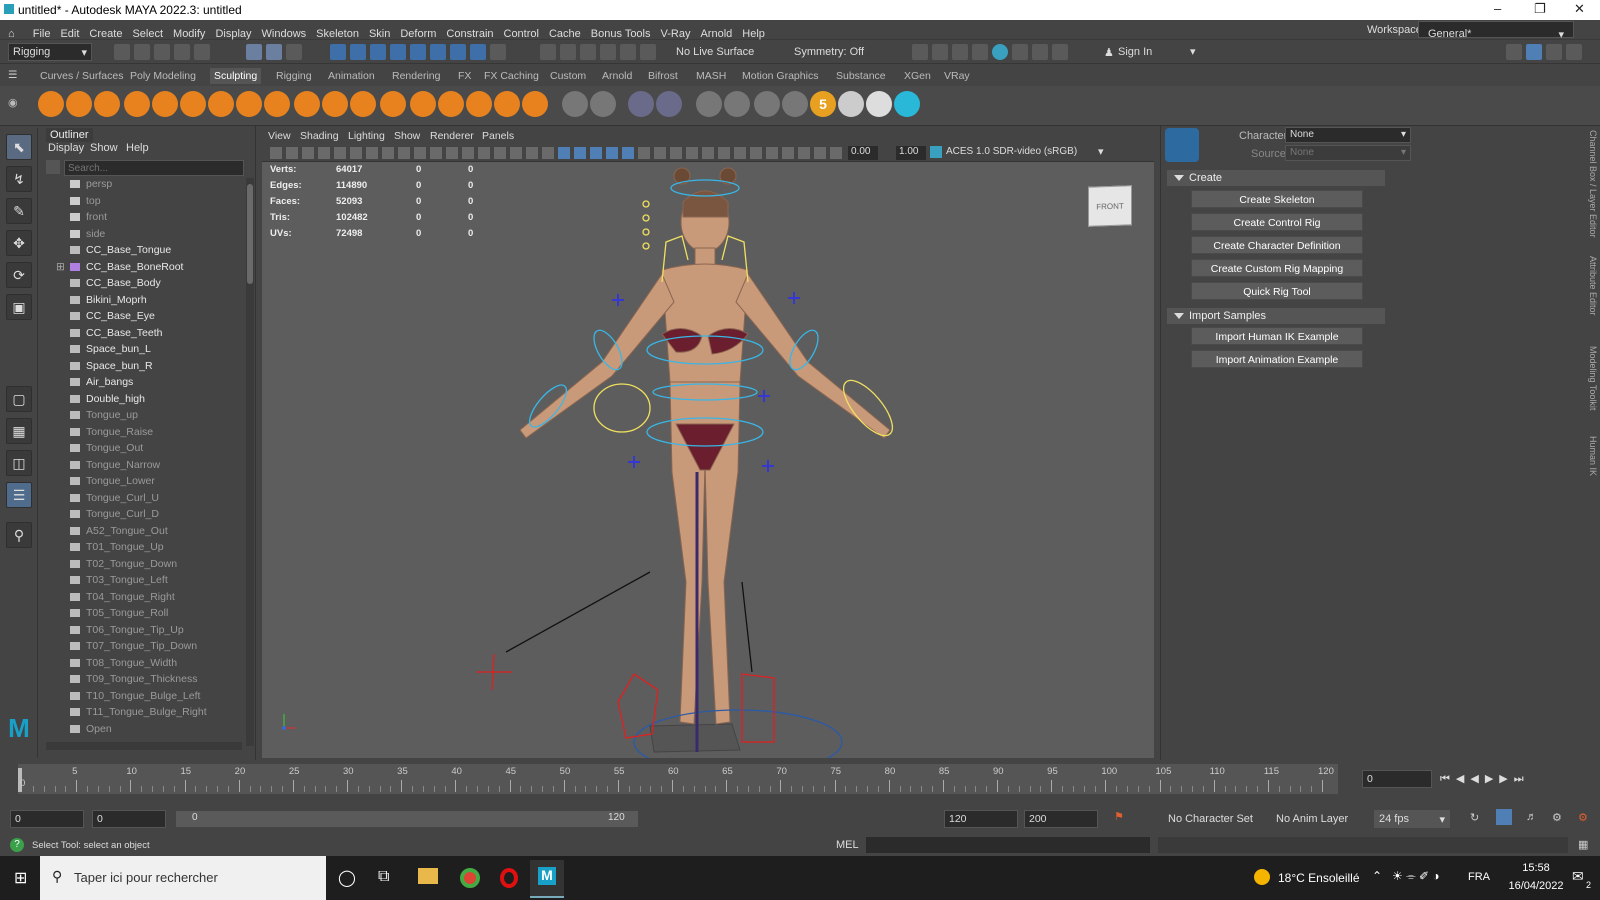  I want to click on opera-icon, so click(509, 878).